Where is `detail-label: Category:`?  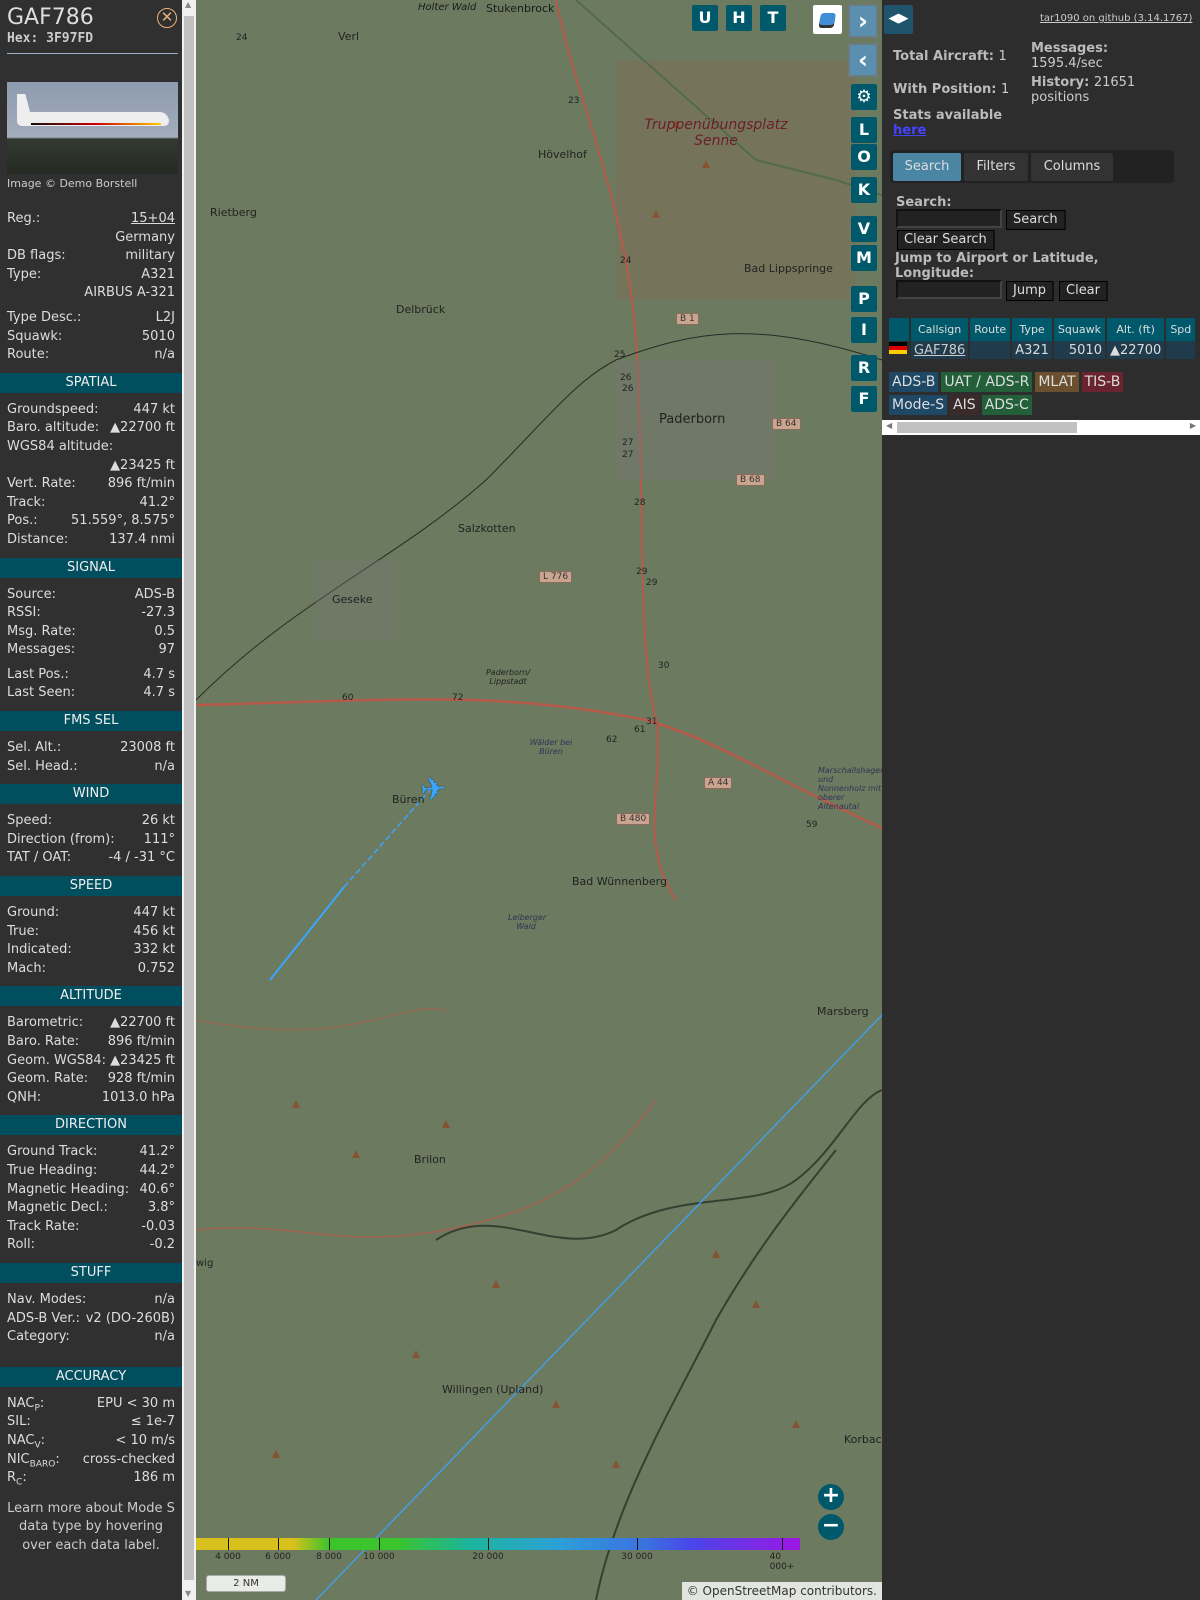 detail-label: Category: is located at coordinates (38, 1337).